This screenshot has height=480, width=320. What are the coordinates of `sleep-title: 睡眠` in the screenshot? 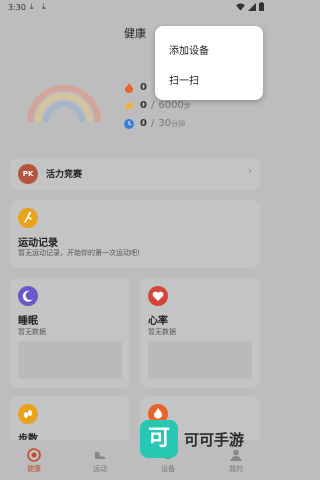 It's located at (28, 321).